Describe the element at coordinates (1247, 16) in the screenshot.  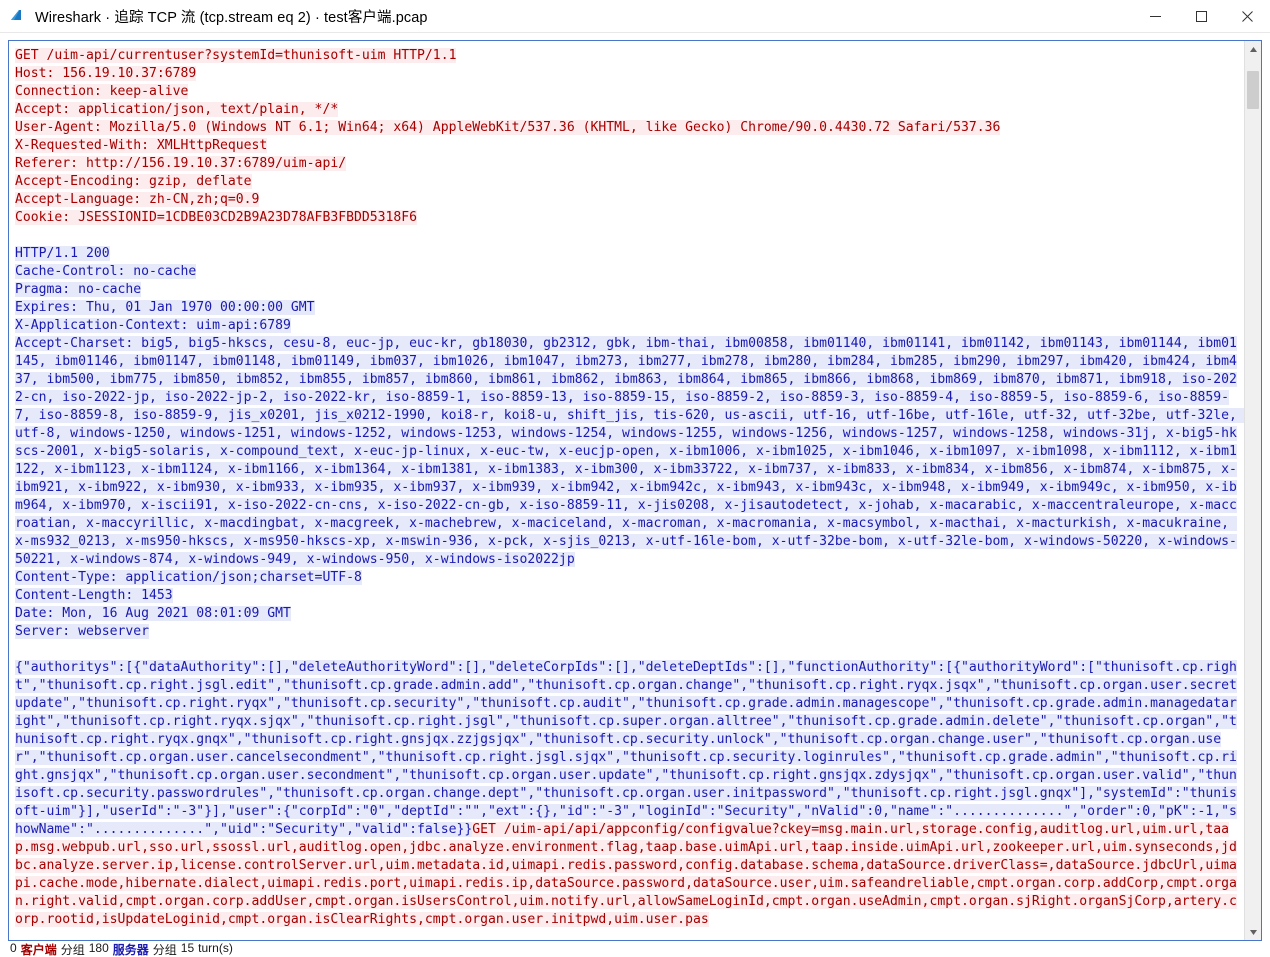
I see `close-button` at that location.